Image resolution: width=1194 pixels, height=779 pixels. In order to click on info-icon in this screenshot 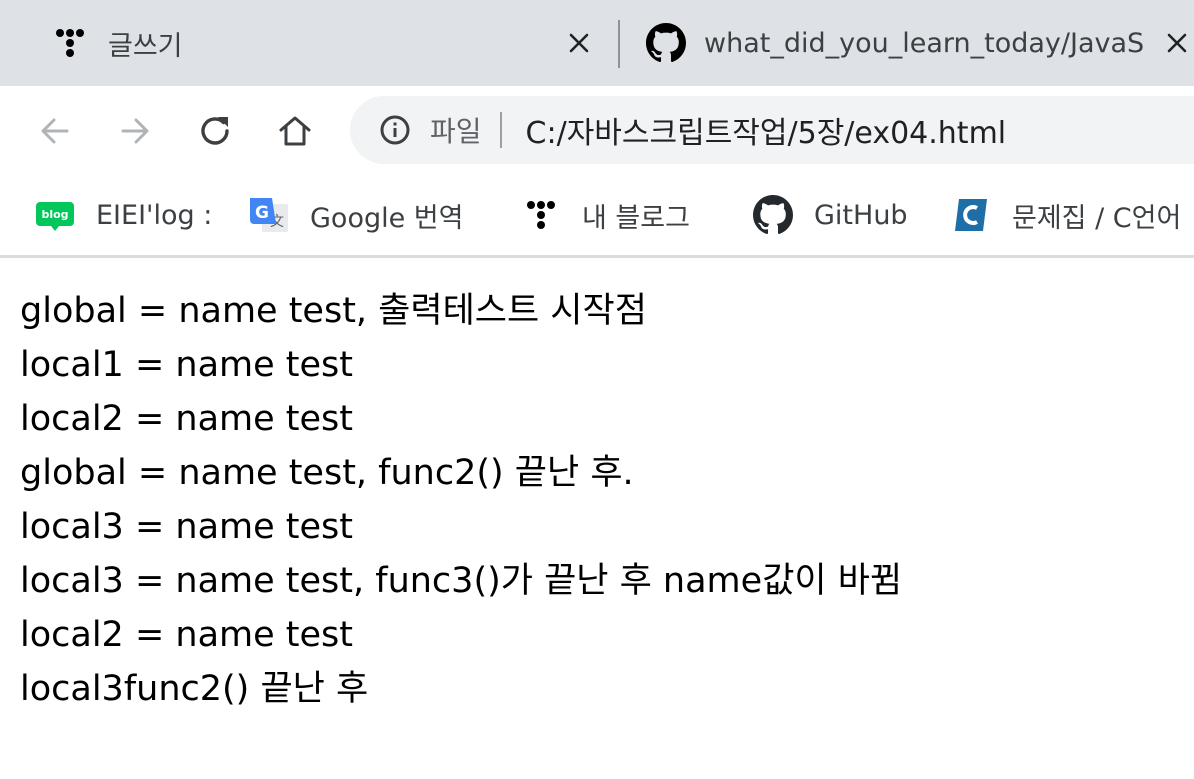, I will do `click(395, 130)`.